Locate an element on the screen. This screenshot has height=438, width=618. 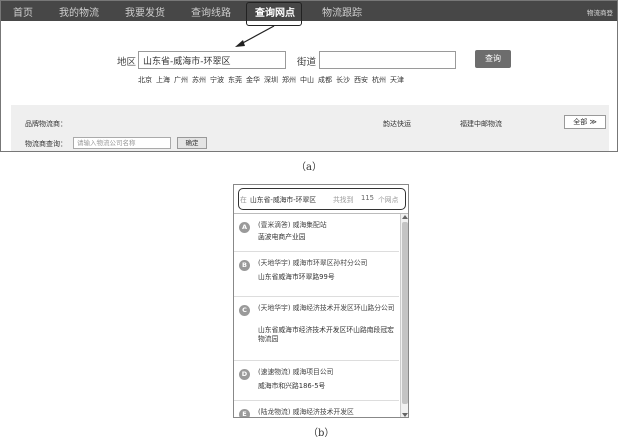
results-unit: 个网点 is located at coordinates (388, 200).